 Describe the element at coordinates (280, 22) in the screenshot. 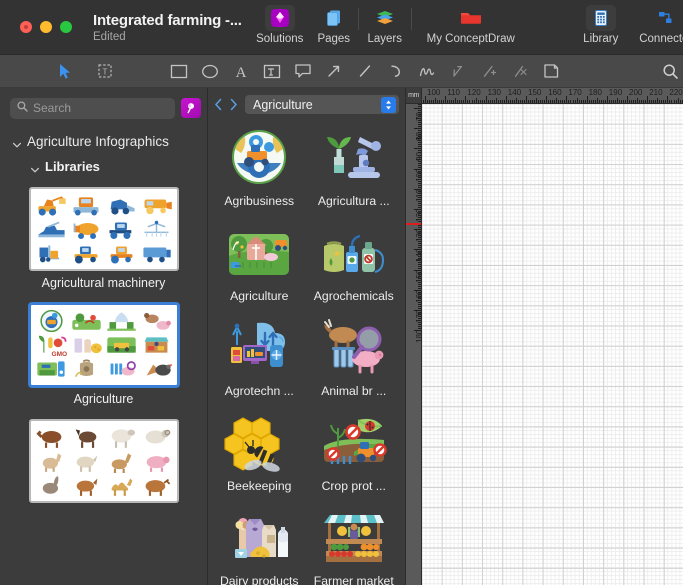

I see `toolbar-button-solutions: Solutions` at that location.